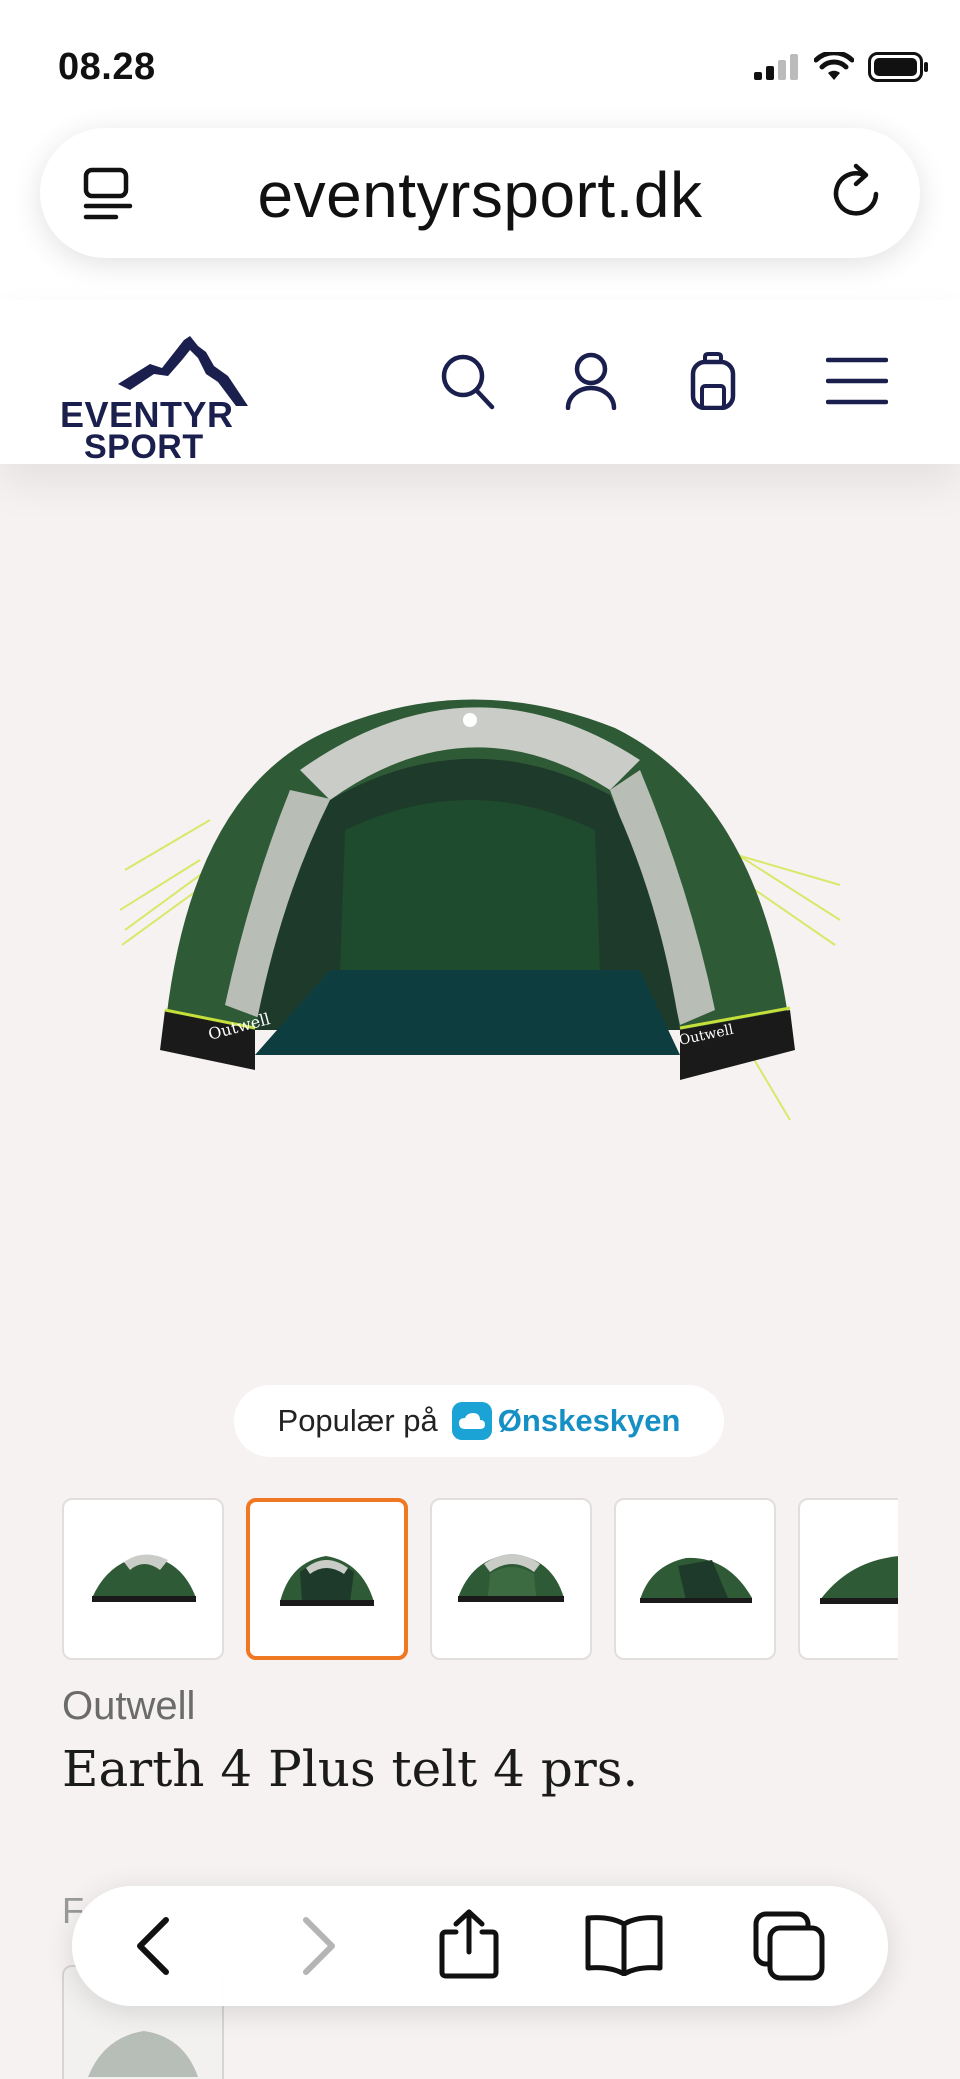  What do you see at coordinates (624, 1945) in the screenshot?
I see `bookmarks-icon` at bounding box center [624, 1945].